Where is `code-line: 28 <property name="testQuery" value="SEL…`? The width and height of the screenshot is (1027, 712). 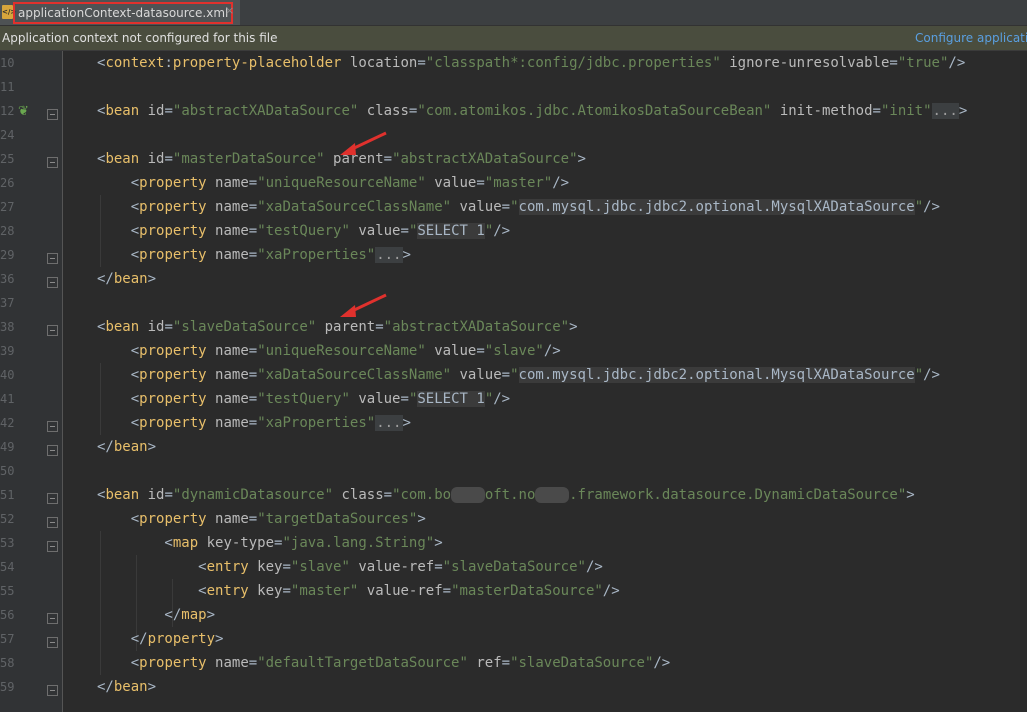 code-line: 28 <property name="testQuery" value="SEL… is located at coordinates (513, 231).